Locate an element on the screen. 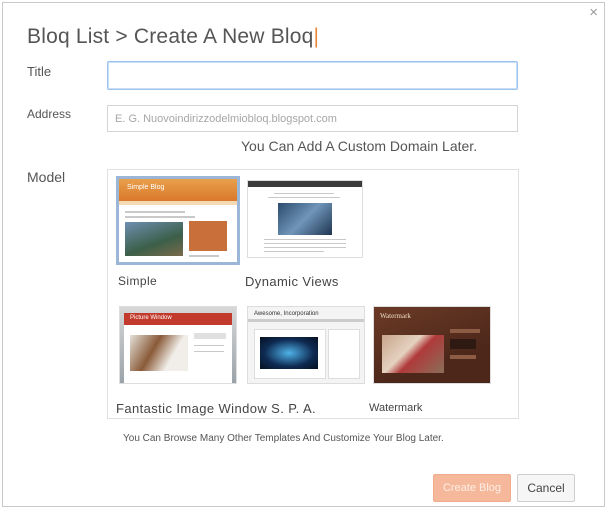  template-picture-window-label: Fantastic Image Window S. P. A. is located at coordinates (216, 408).